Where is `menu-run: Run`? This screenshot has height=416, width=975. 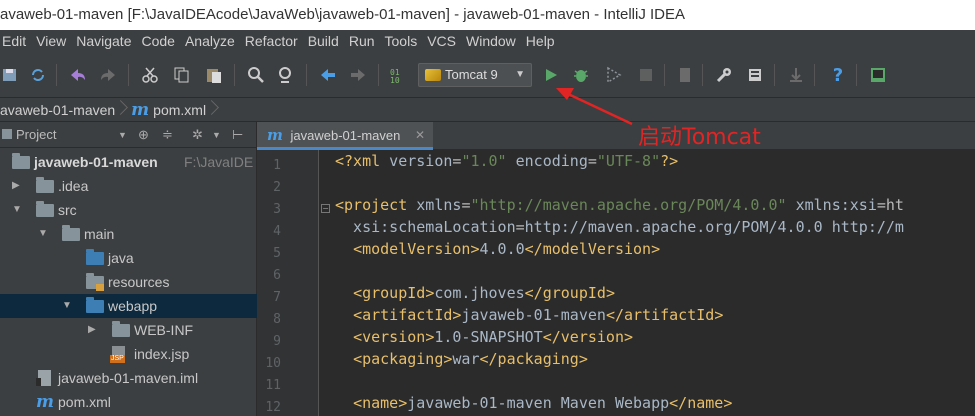
menu-run: Run is located at coordinates (364, 41).